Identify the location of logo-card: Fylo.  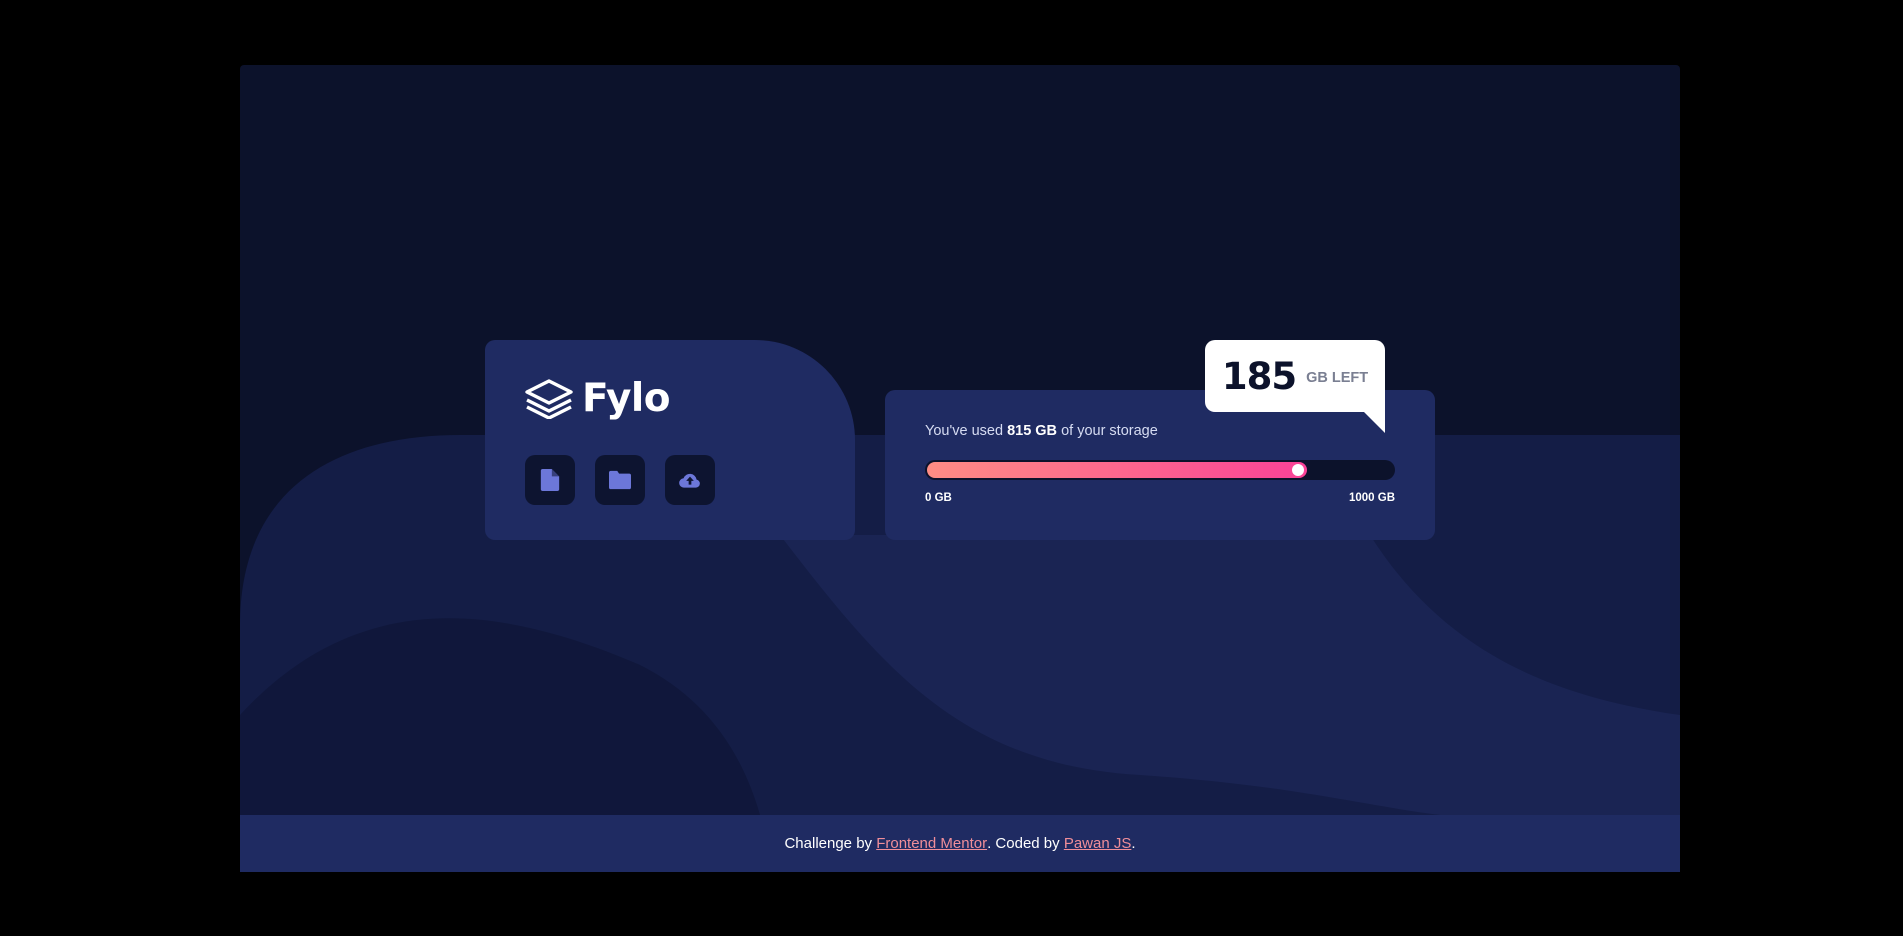
(670, 440).